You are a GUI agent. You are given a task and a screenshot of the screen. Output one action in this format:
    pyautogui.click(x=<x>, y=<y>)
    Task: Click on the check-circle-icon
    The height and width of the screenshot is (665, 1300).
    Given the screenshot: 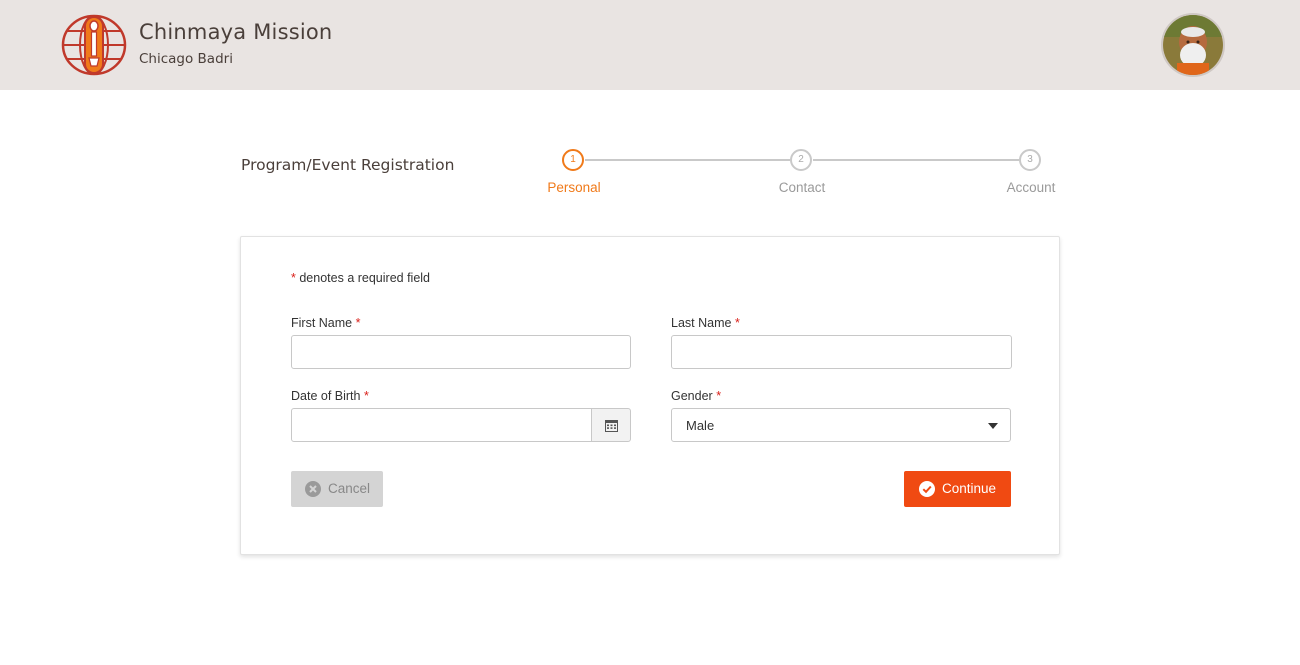 What is the action you would take?
    pyautogui.click(x=927, y=489)
    